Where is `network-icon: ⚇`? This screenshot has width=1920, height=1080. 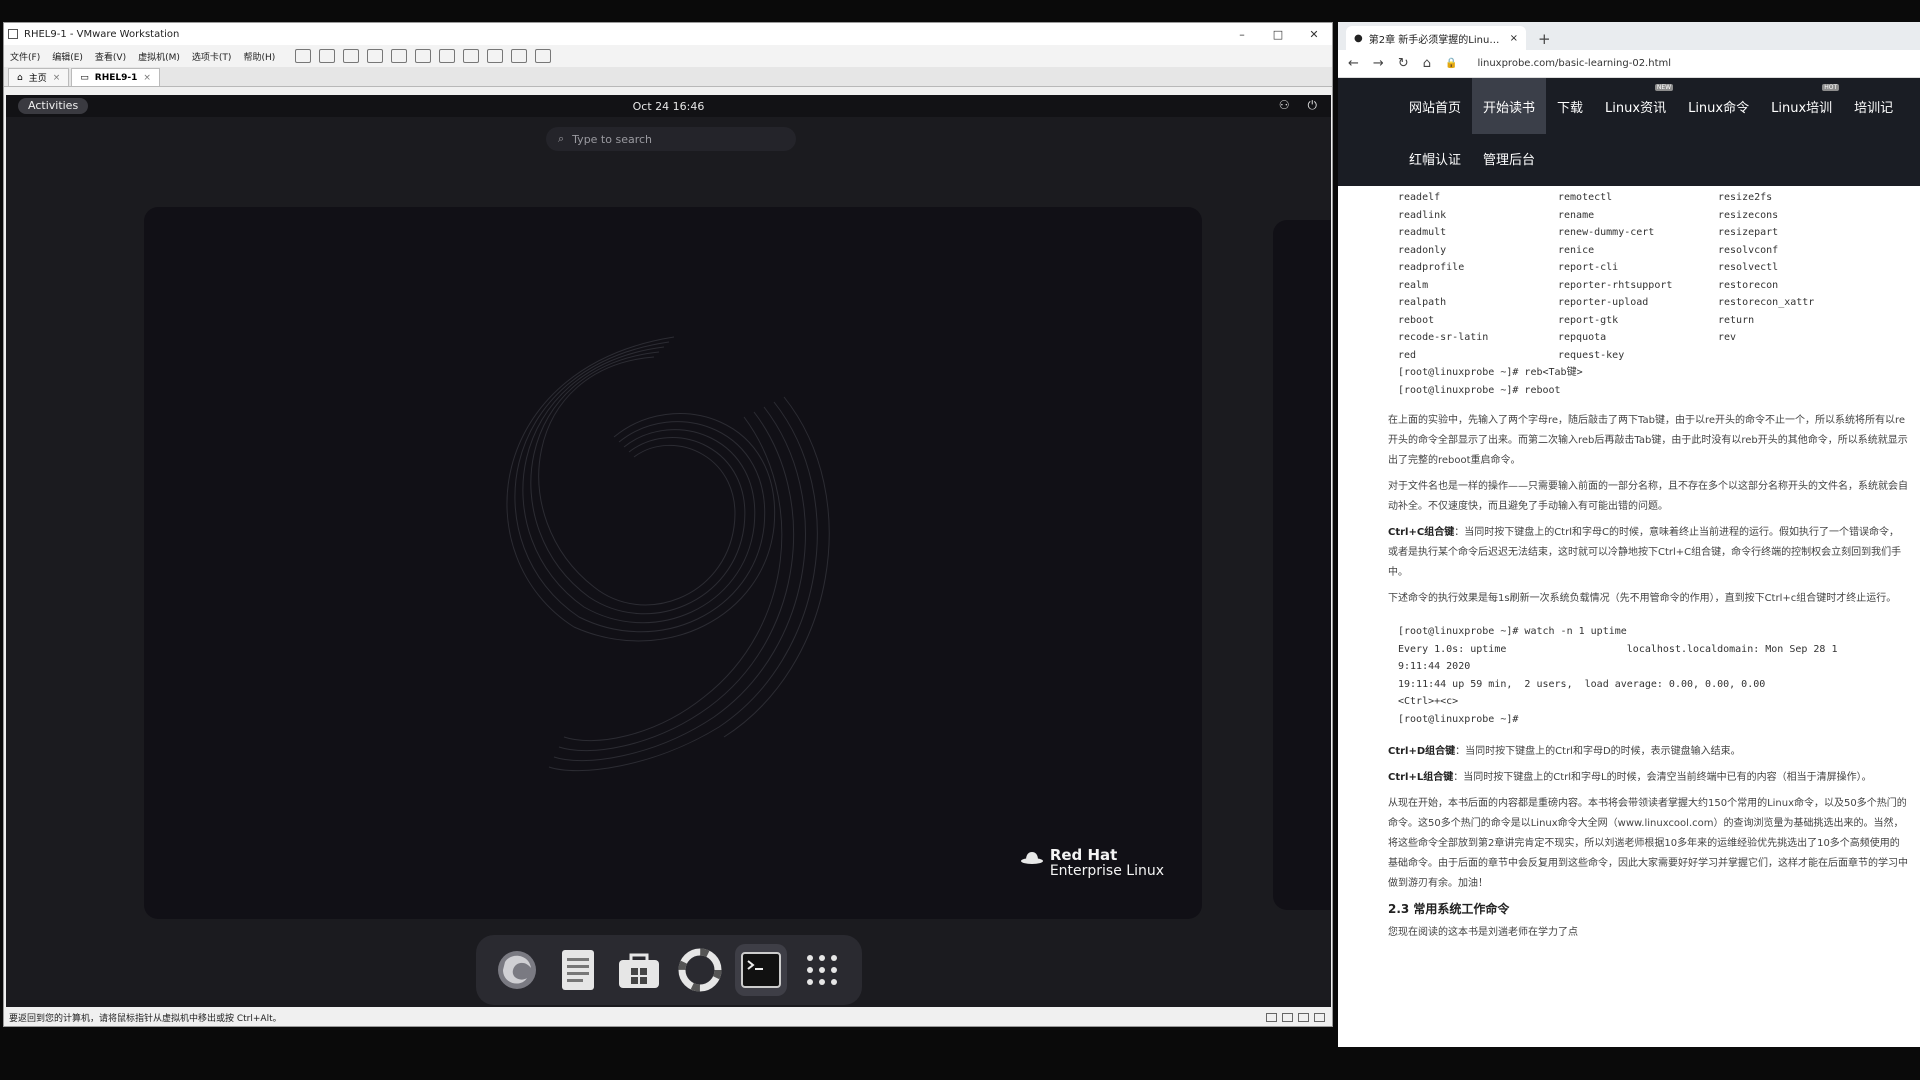 network-icon: ⚇ is located at coordinates (1284, 105).